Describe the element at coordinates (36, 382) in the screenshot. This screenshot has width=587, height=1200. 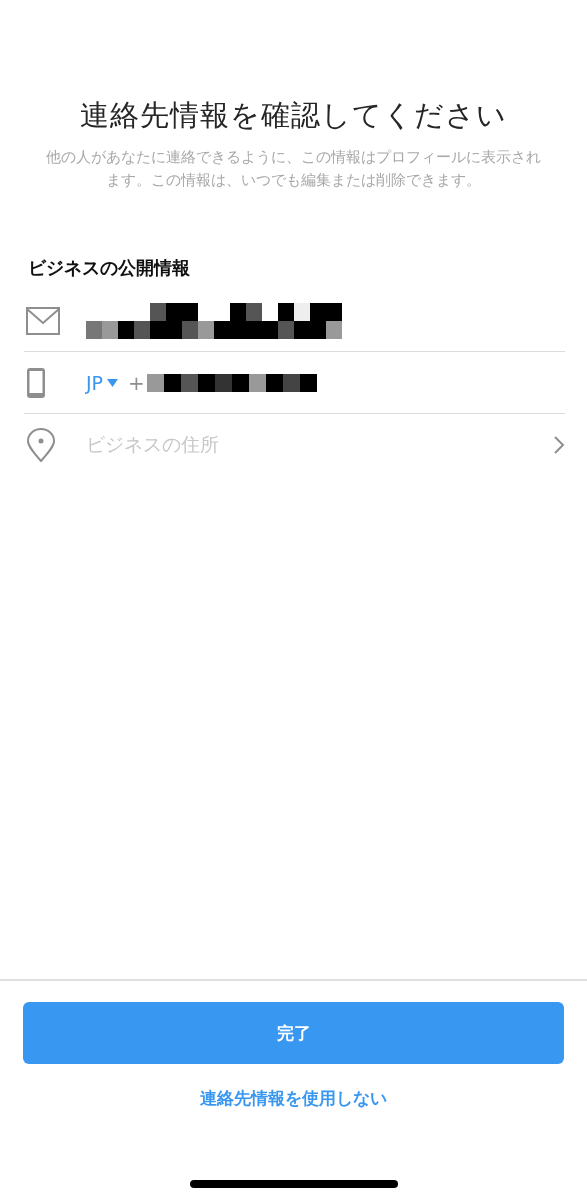
I see `phone-icon` at that location.